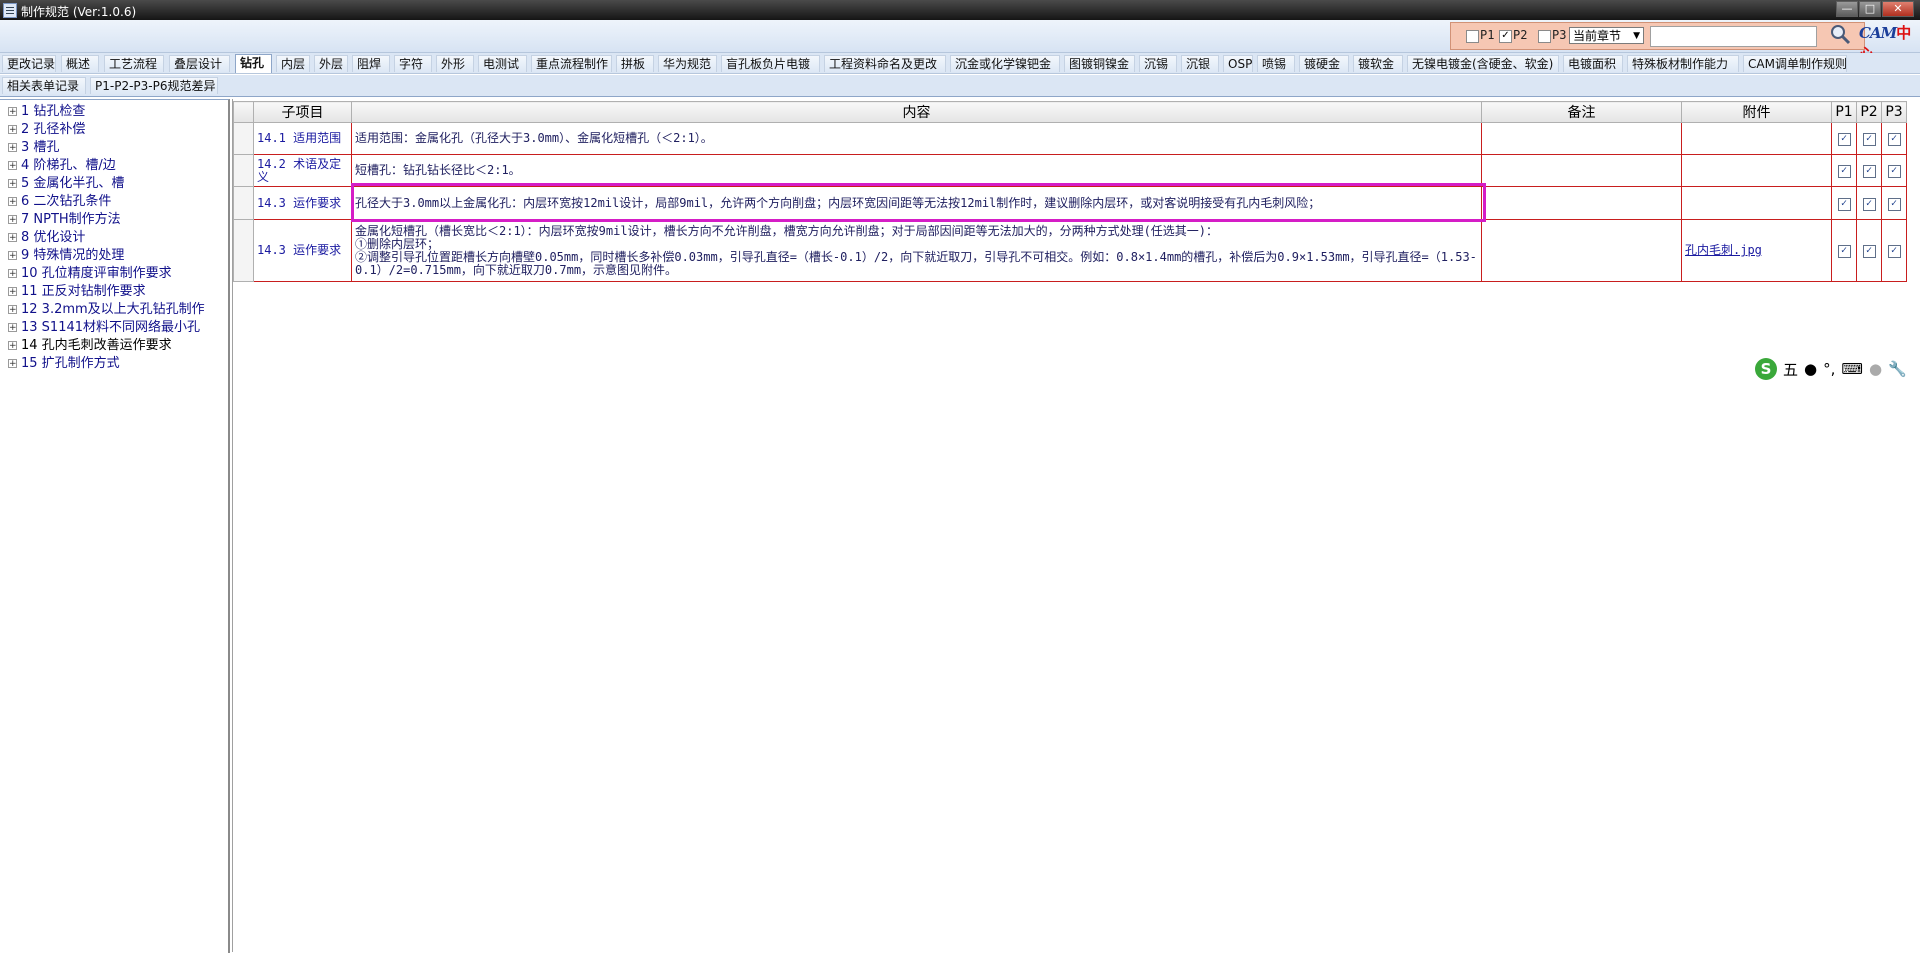 Image resolution: width=1920 pixels, height=953 pixels. Describe the element at coordinates (885, 63) in the screenshot. I see `tab-naming: 工程资料命名及更改` at that location.